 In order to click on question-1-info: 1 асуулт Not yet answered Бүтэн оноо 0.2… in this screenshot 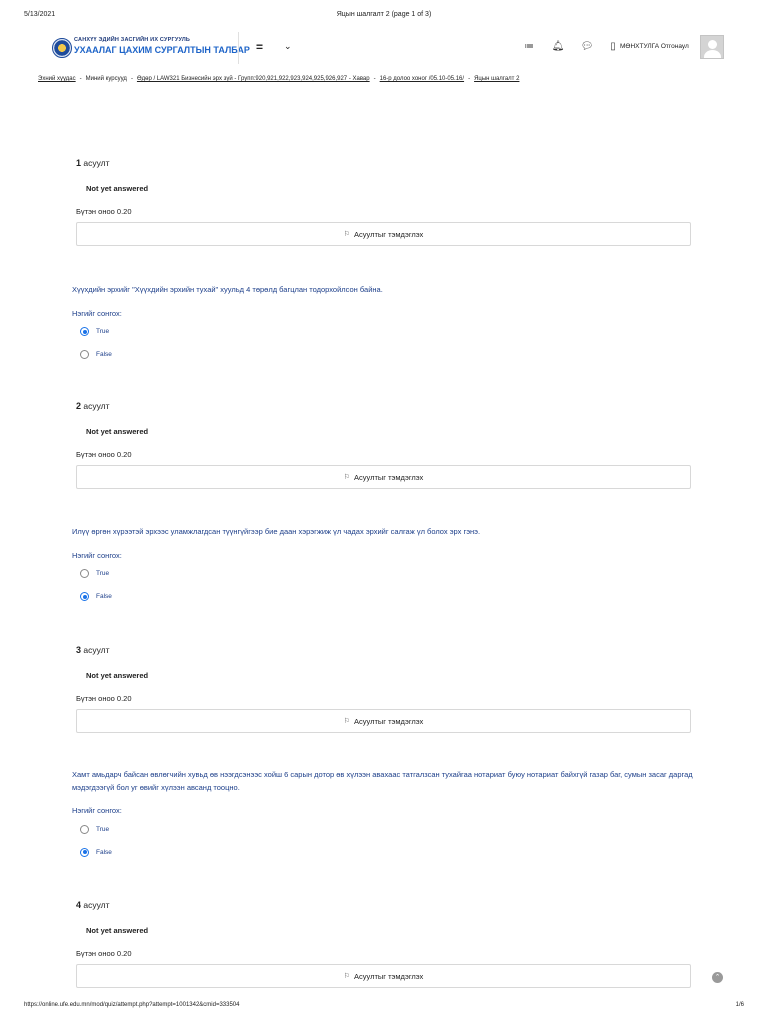, I will do `click(384, 202)`.